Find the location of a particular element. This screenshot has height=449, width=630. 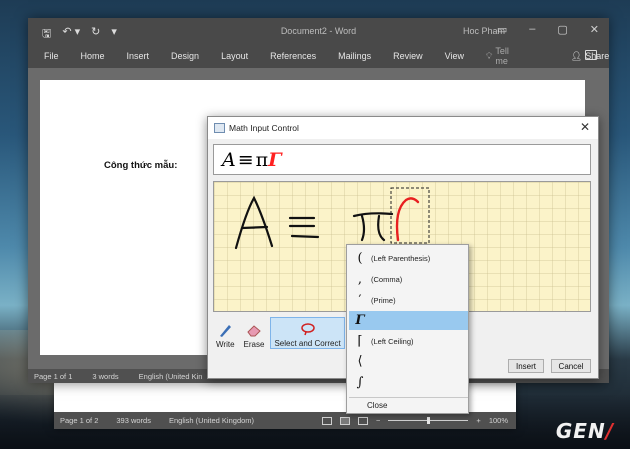

ribbon-display-options-icon: ▭ is located at coordinates (502, 29).